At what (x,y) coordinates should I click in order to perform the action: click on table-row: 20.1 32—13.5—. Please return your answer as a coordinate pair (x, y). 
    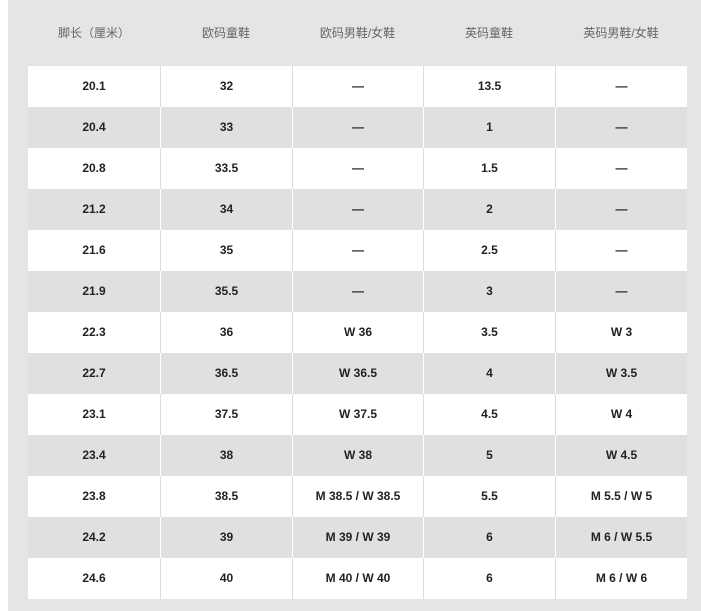
    Looking at the image, I should click on (357, 86).